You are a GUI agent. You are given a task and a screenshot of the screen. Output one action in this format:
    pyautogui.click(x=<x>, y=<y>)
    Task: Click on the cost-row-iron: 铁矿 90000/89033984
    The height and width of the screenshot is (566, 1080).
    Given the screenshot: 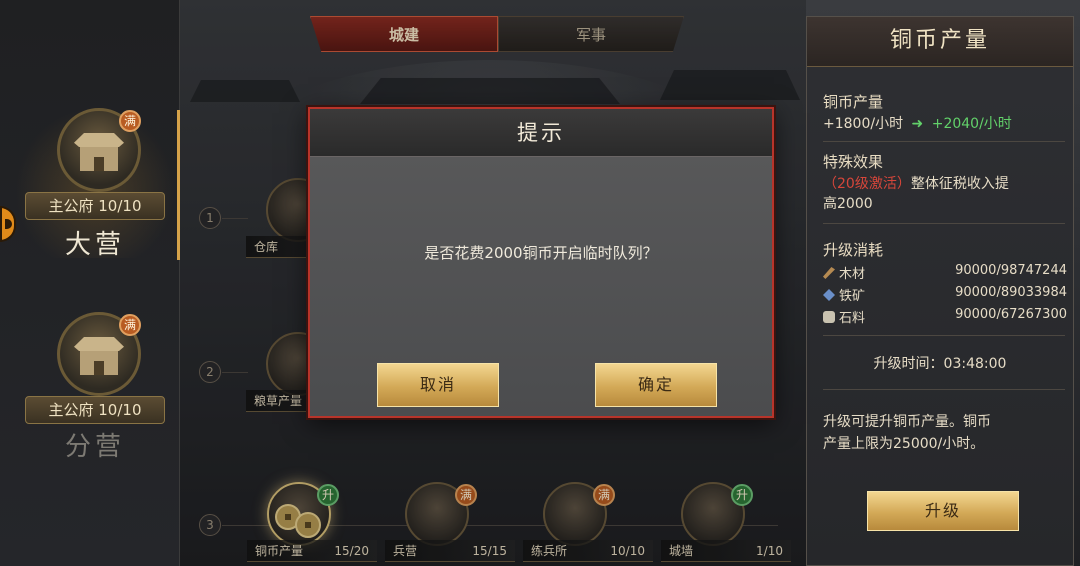 What is the action you would take?
    pyautogui.click(x=945, y=294)
    